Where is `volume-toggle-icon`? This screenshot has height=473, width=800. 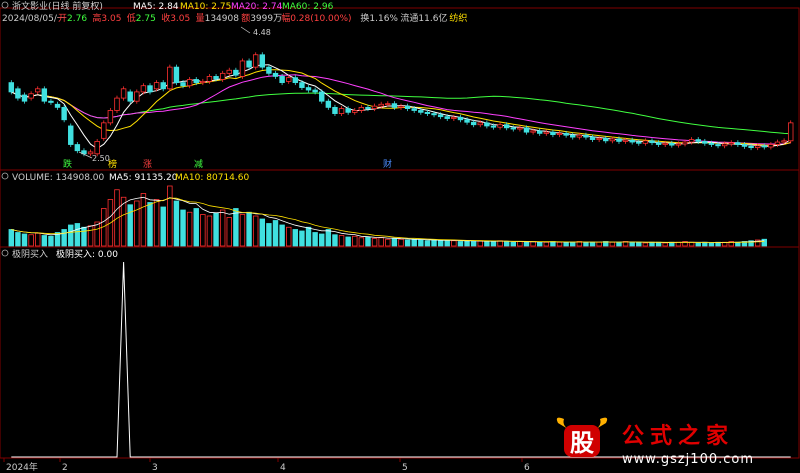
volume-toggle-icon is located at coordinates (5, 176).